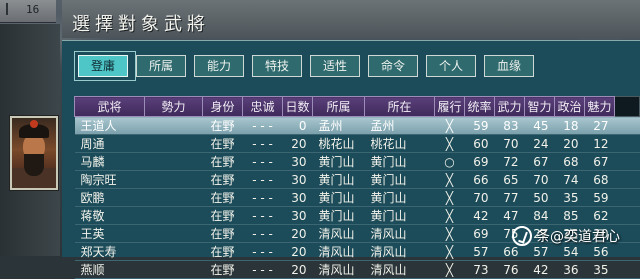  What do you see at coordinates (109, 161) in the screenshot?
I see `table-cell: 马麟` at bounding box center [109, 161].